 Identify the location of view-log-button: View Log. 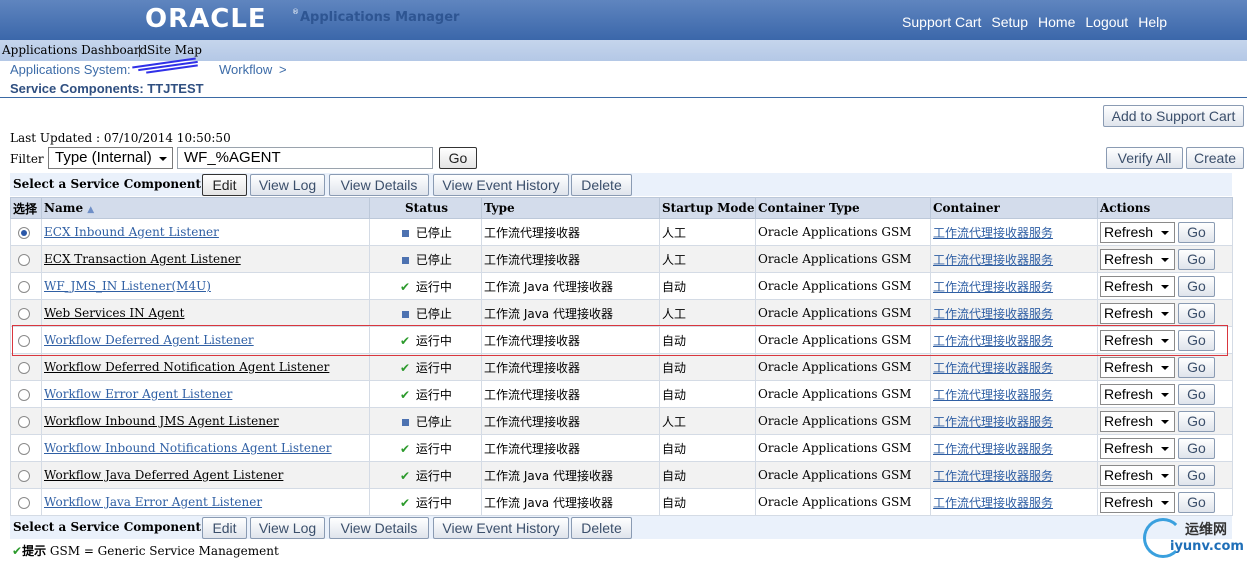
(287, 185).